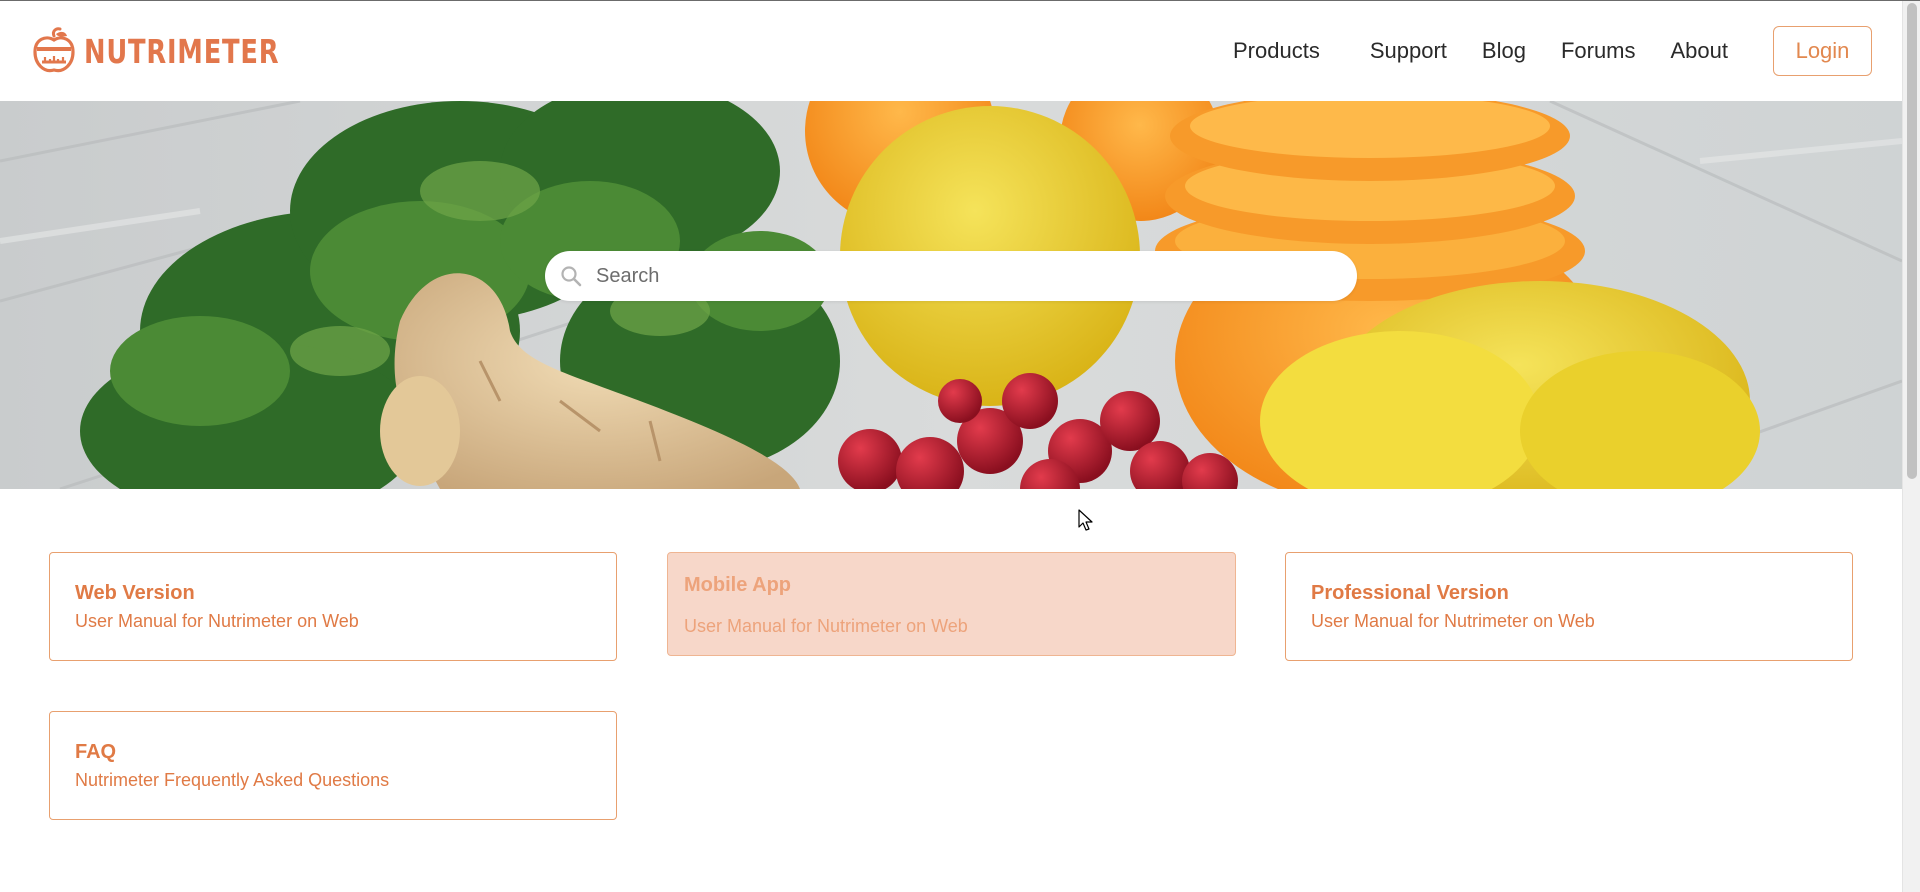  What do you see at coordinates (1276, 51) in the screenshot?
I see `nav-products: Products` at bounding box center [1276, 51].